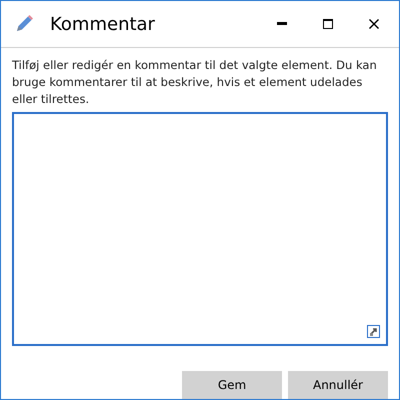  What do you see at coordinates (195, 82) in the screenshot?
I see `description-text: Tilføj eller redigér en kommentar til det valgte element. Du kan bruge kommentarer til at beskrive, hvis et element udelades eller tilrettes.` at bounding box center [195, 82].